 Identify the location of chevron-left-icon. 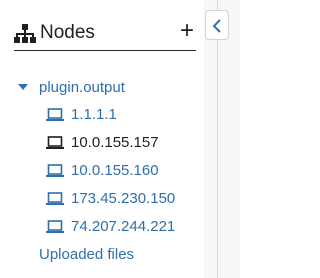
(216, 26).